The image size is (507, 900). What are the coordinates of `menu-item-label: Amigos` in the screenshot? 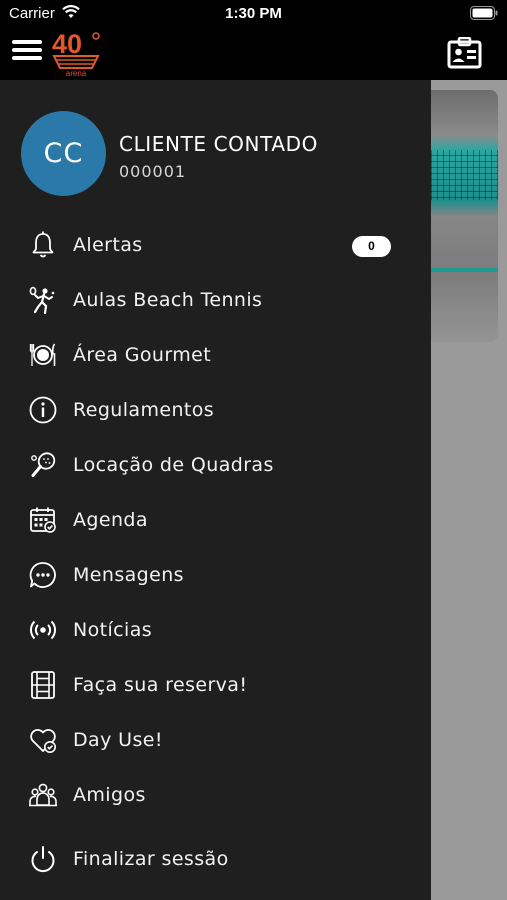 It's located at (109, 795).